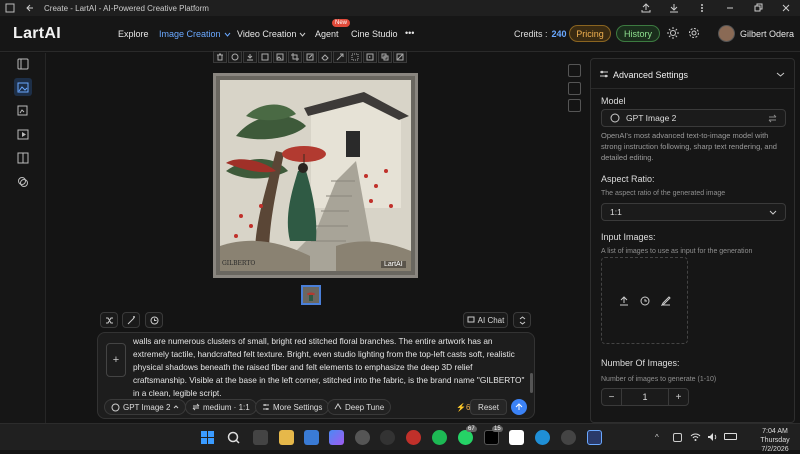  I want to click on input-images-dropzone, so click(644, 300).